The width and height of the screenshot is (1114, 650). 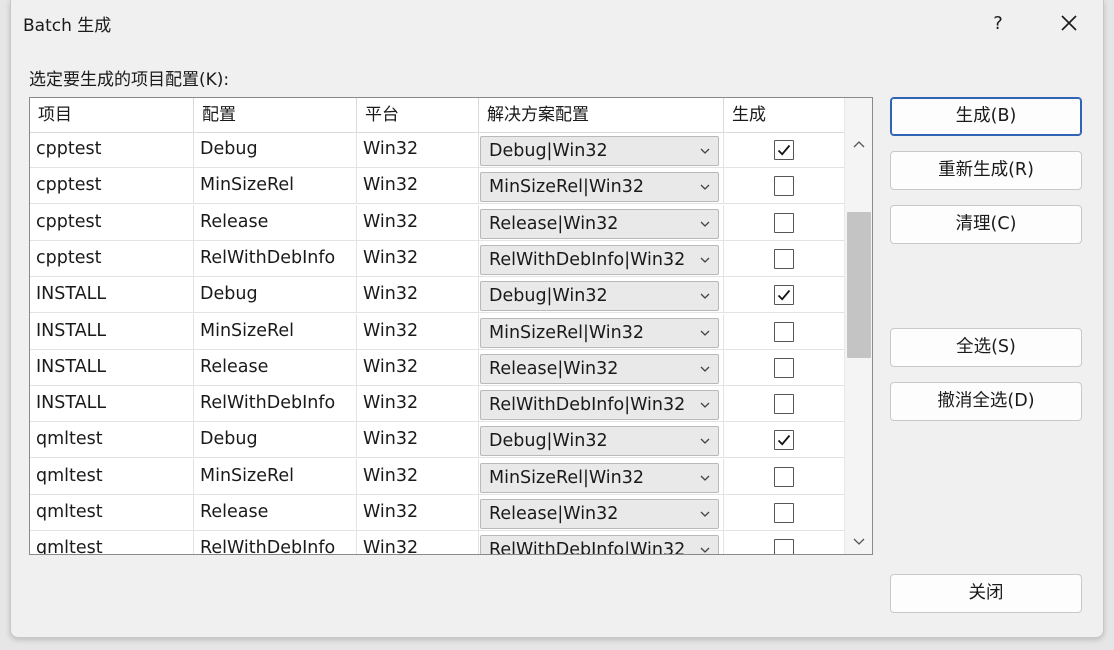 I want to click on table-row: INSTALL Release Win32 Release|Win32, so click(x=437, y=367).